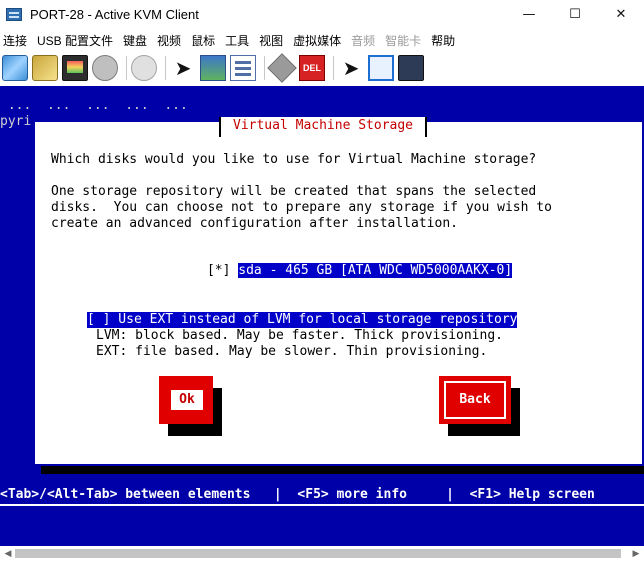  I want to click on menu-smart-card: 智能卡, so click(403, 40).